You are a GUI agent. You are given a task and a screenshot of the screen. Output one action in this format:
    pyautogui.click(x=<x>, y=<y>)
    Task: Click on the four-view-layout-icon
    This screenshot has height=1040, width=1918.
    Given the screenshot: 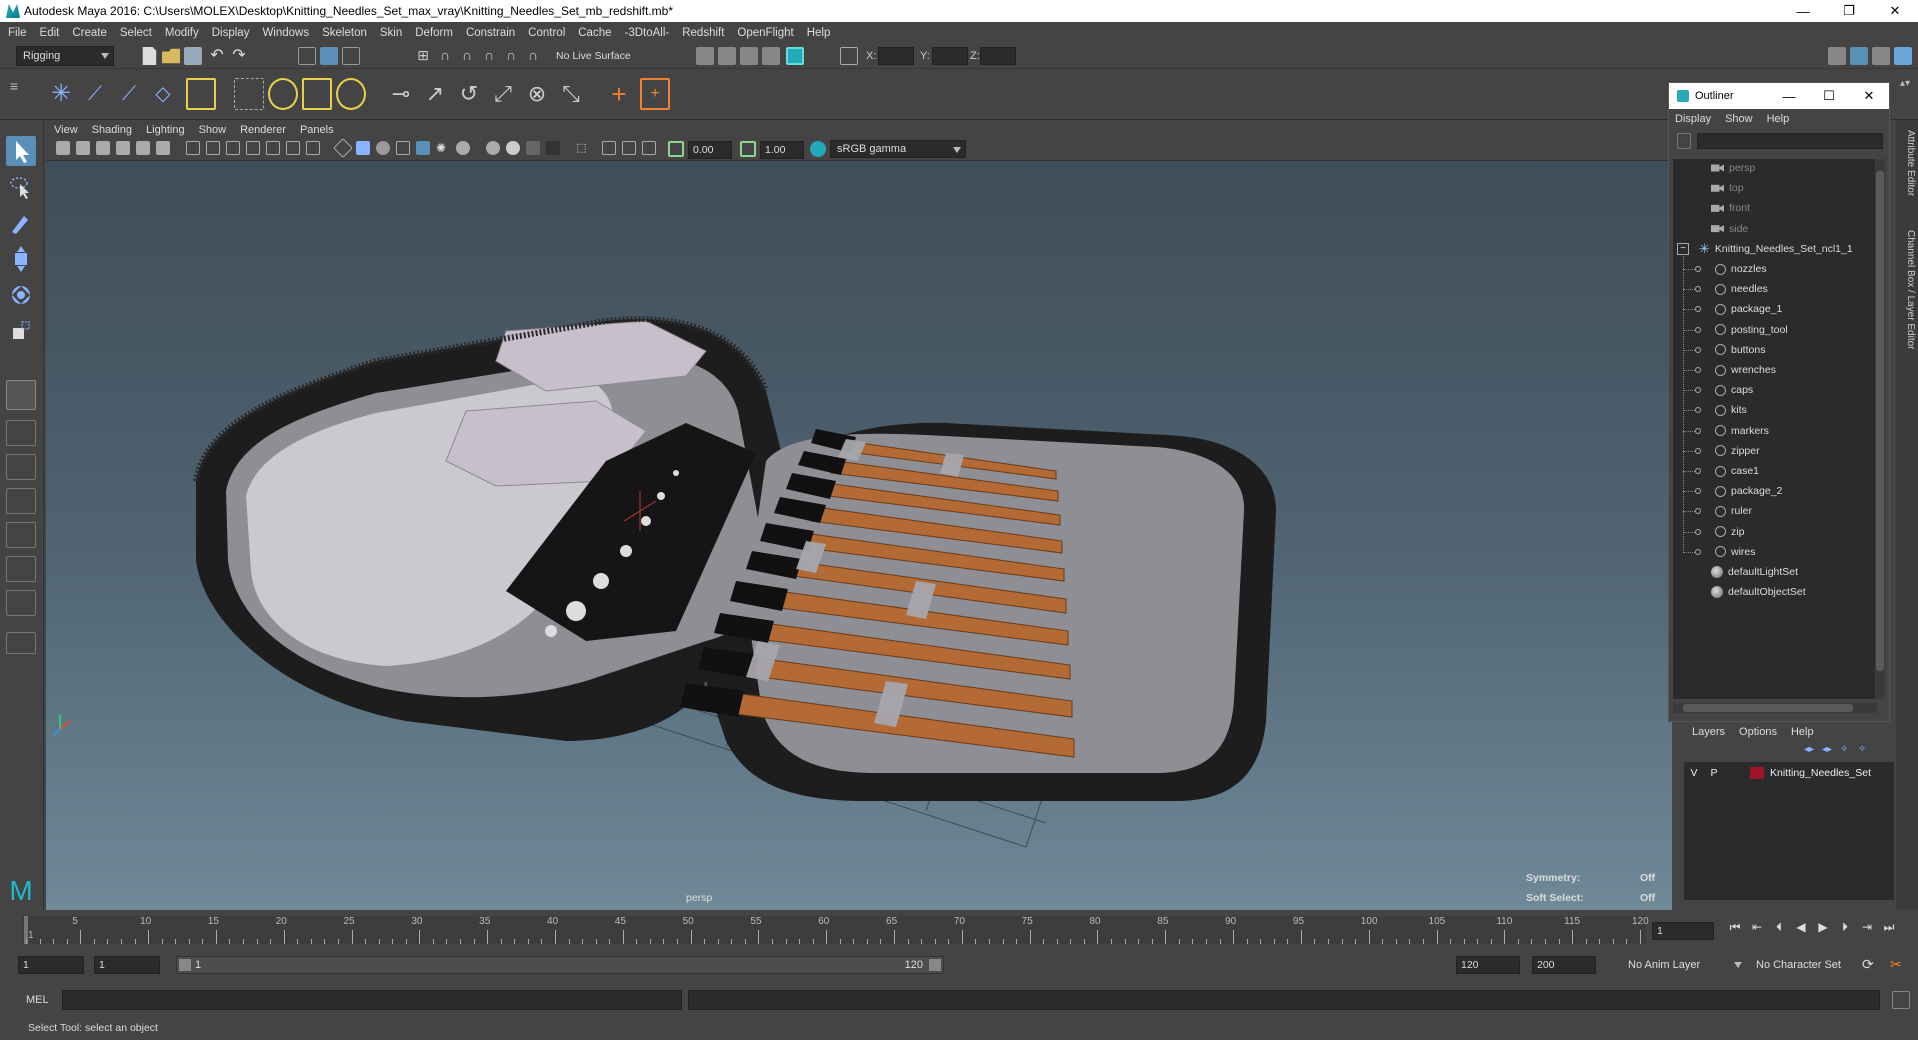 What is the action you would take?
    pyautogui.click(x=21, y=433)
    